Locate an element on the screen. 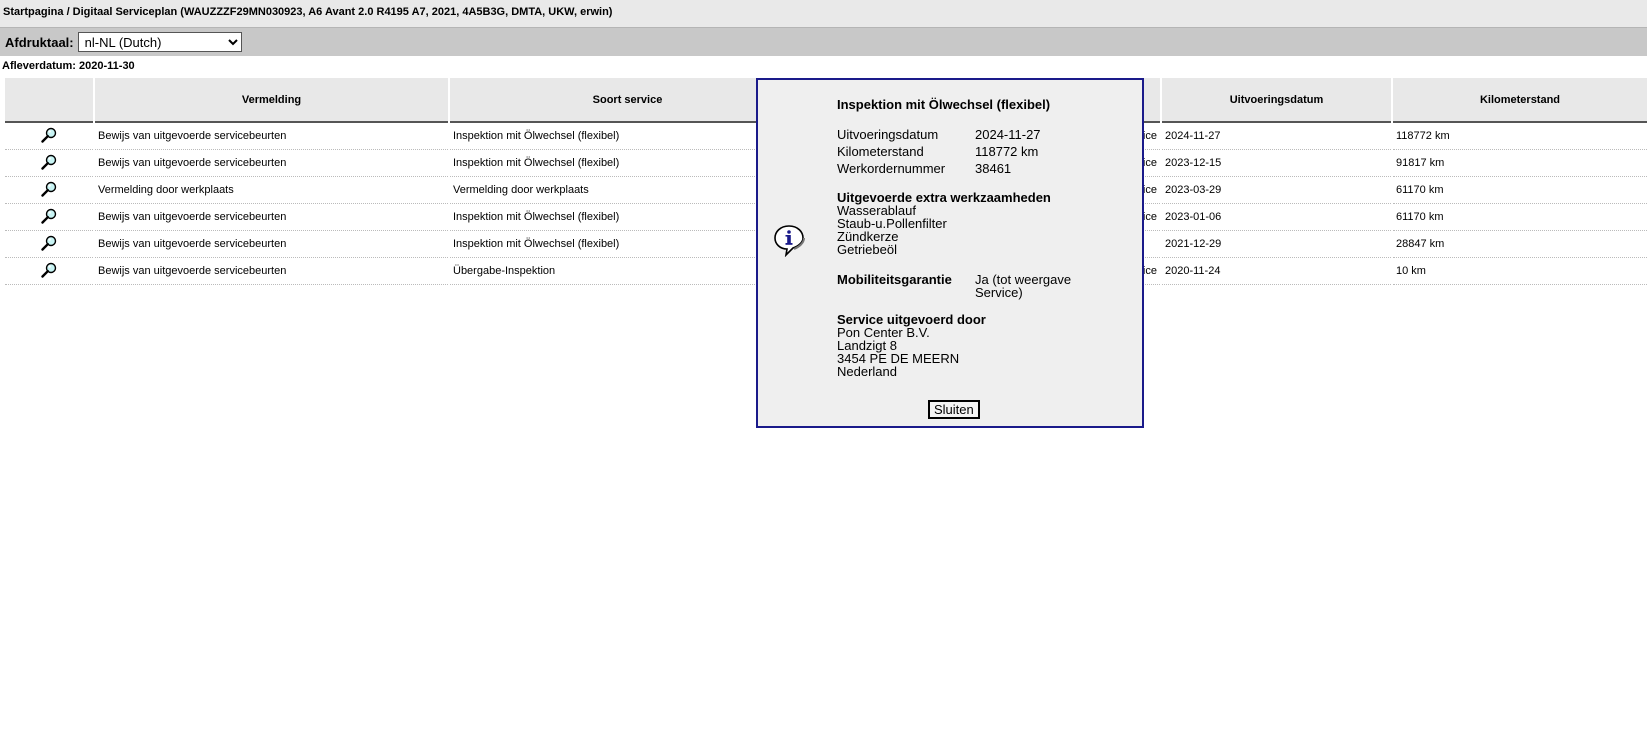 This screenshot has height=739, width=1647. mobility-value: Ja (tot weergave Service) is located at coordinates (1023, 286).